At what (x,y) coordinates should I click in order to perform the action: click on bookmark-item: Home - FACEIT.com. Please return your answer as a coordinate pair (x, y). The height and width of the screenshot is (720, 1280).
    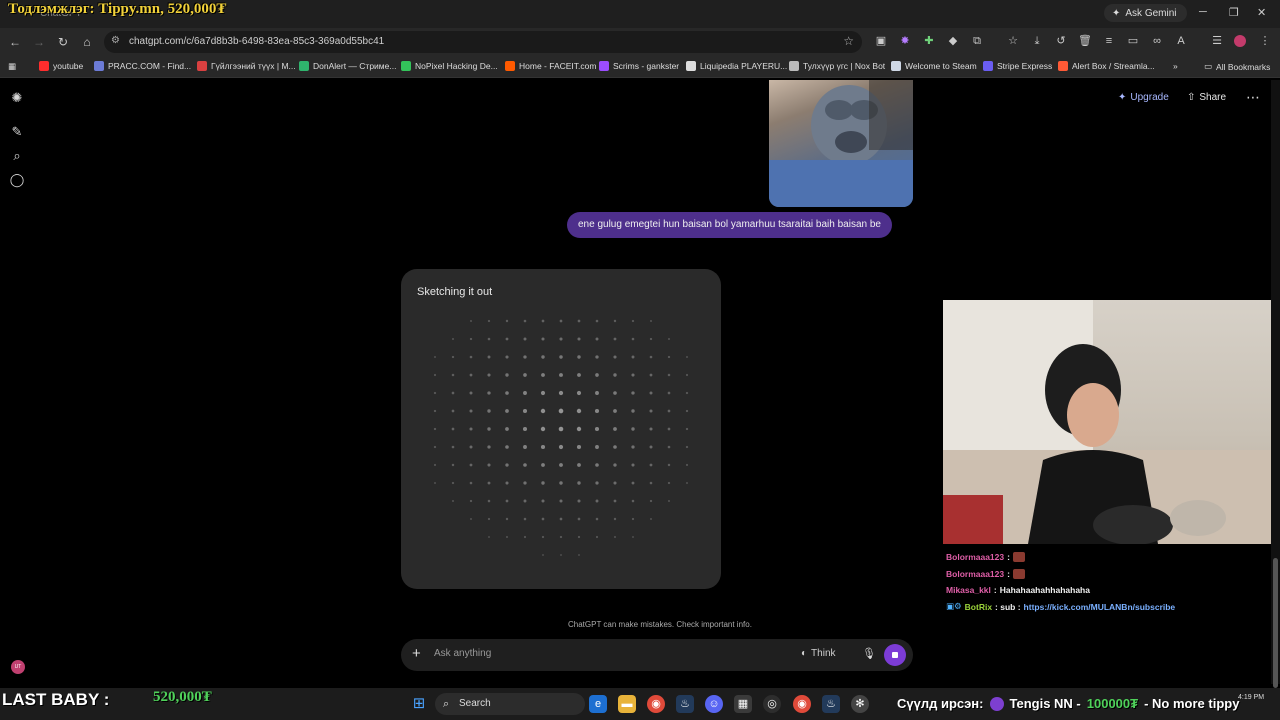
    Looking at the image, I should click on (550, 66).